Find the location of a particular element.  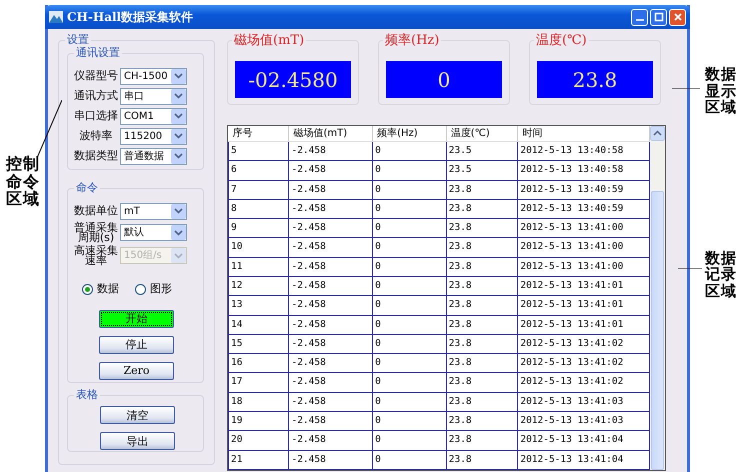

group-title: 通讯设置 is located at coordinates (98, 53).